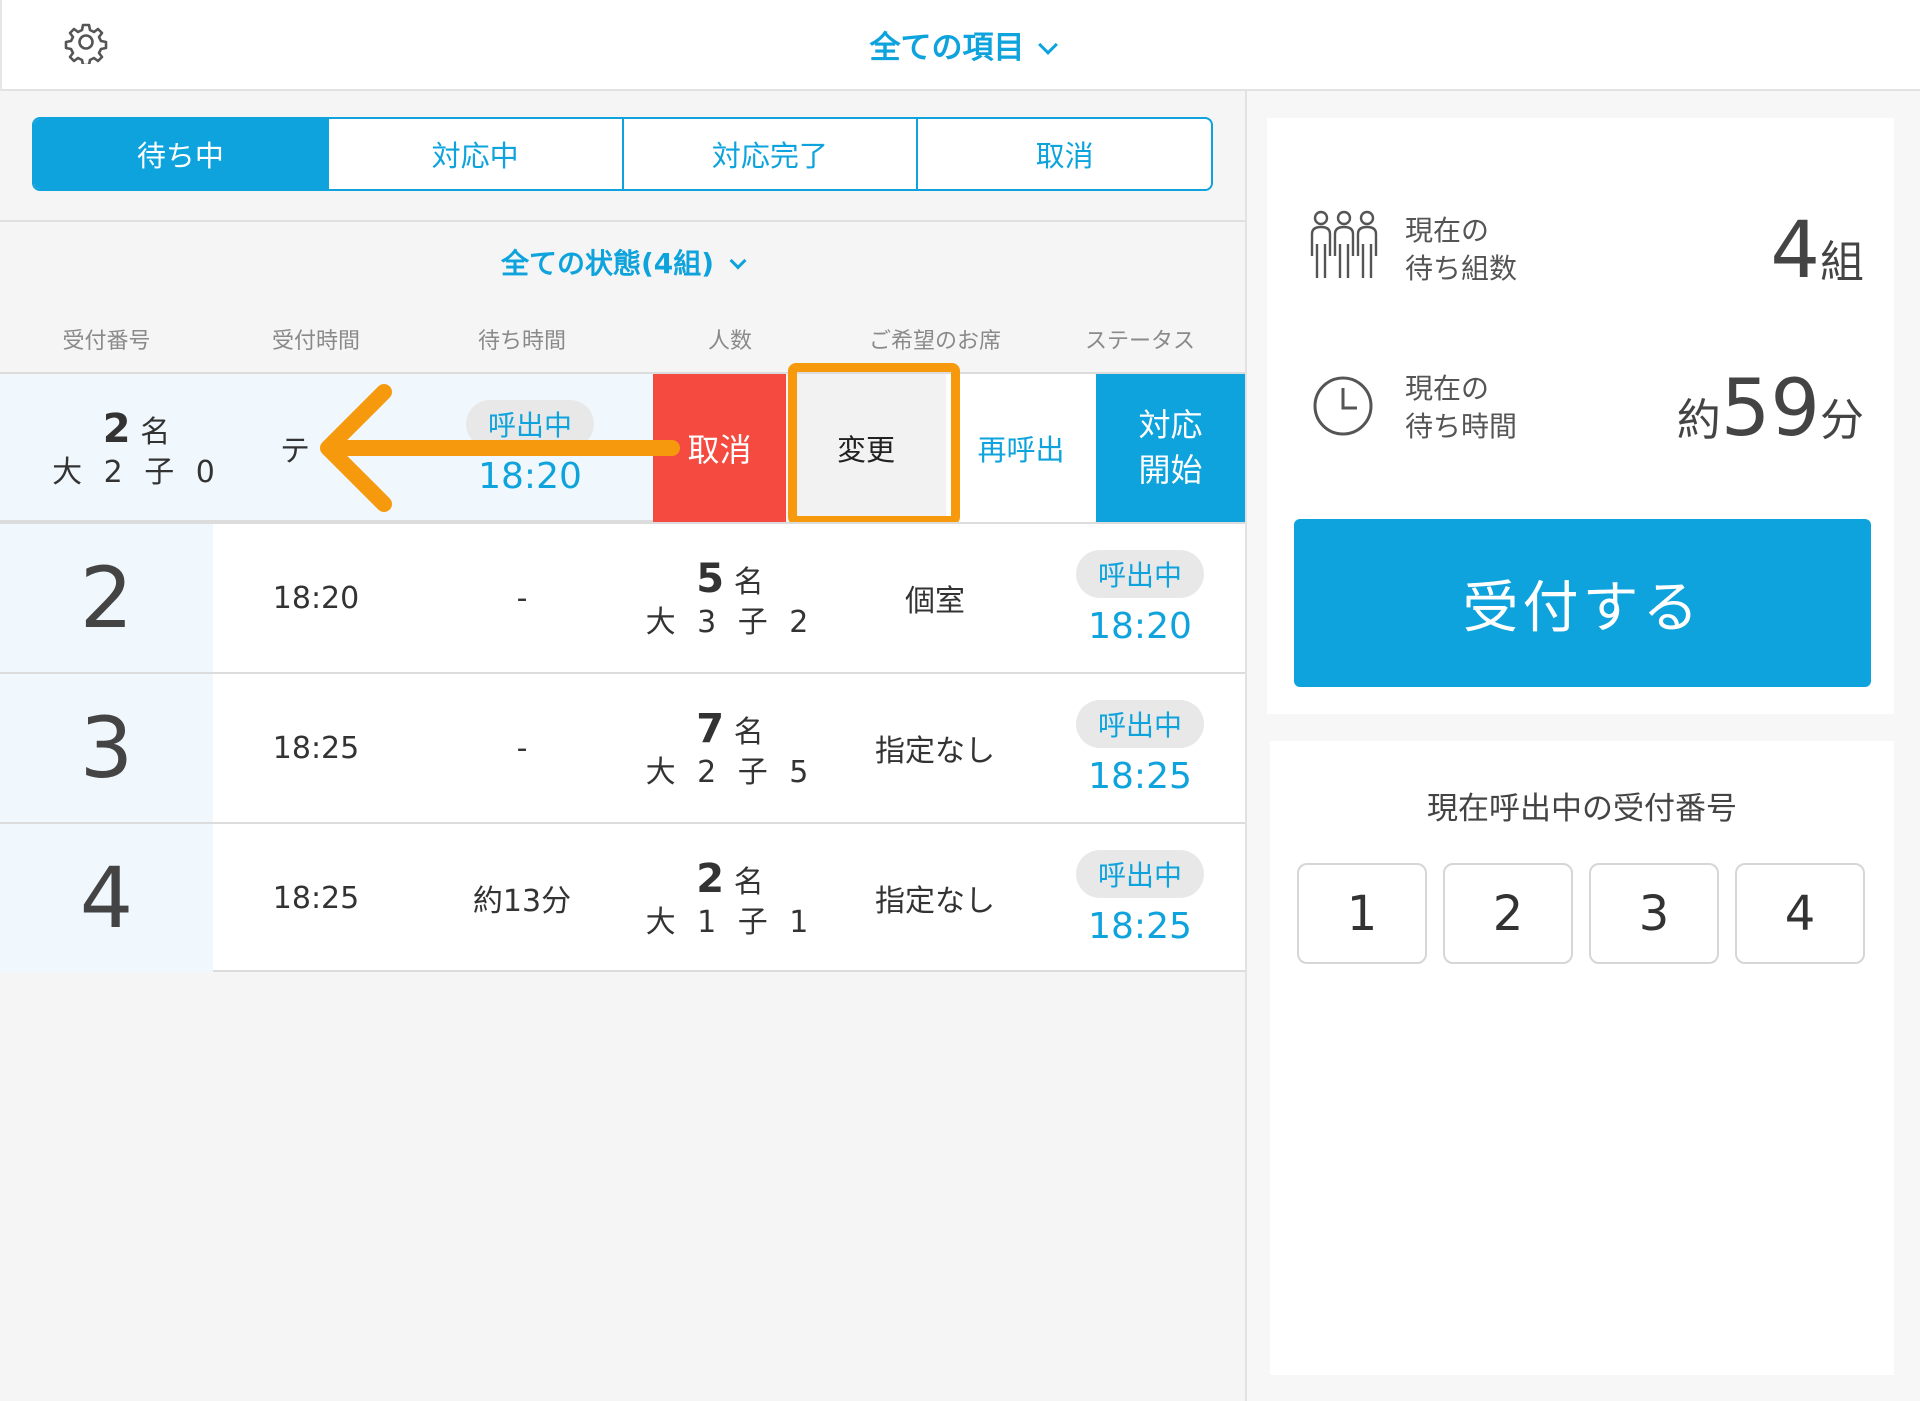  What do you see at coordinates (1344, 244) in the screenshot?
I see `people-group-icon` at bounding box center [1344, 244].